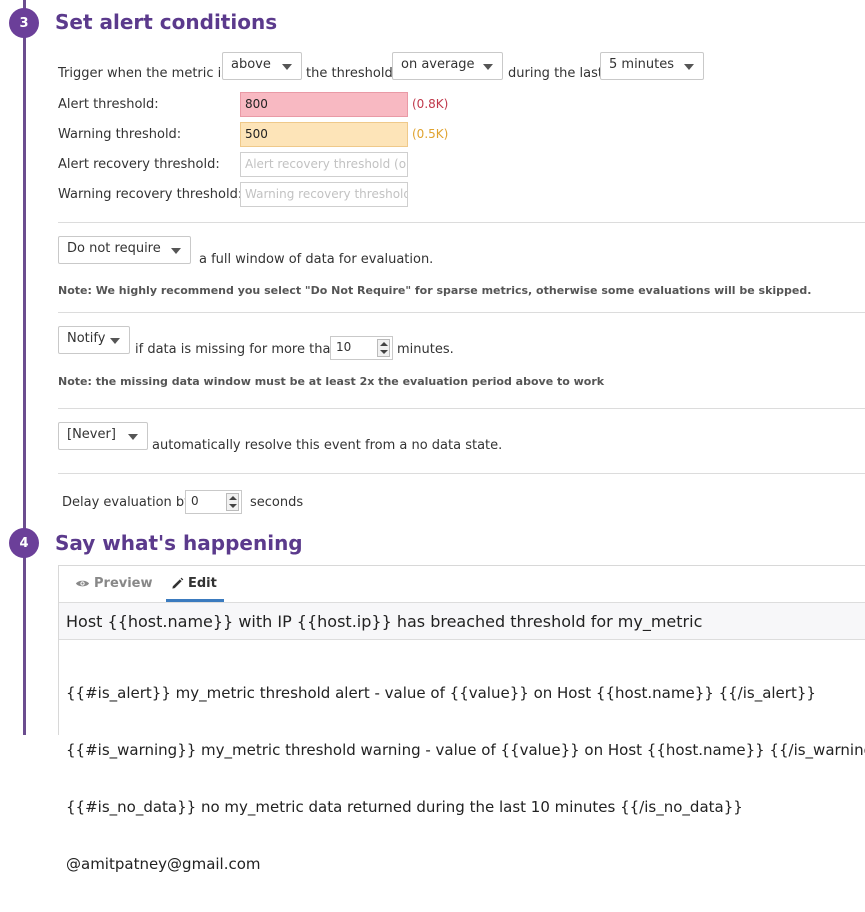  Describe the element at coordinates (251, 64) in the screenshot. I see `comparison-select-value: above` at that location.